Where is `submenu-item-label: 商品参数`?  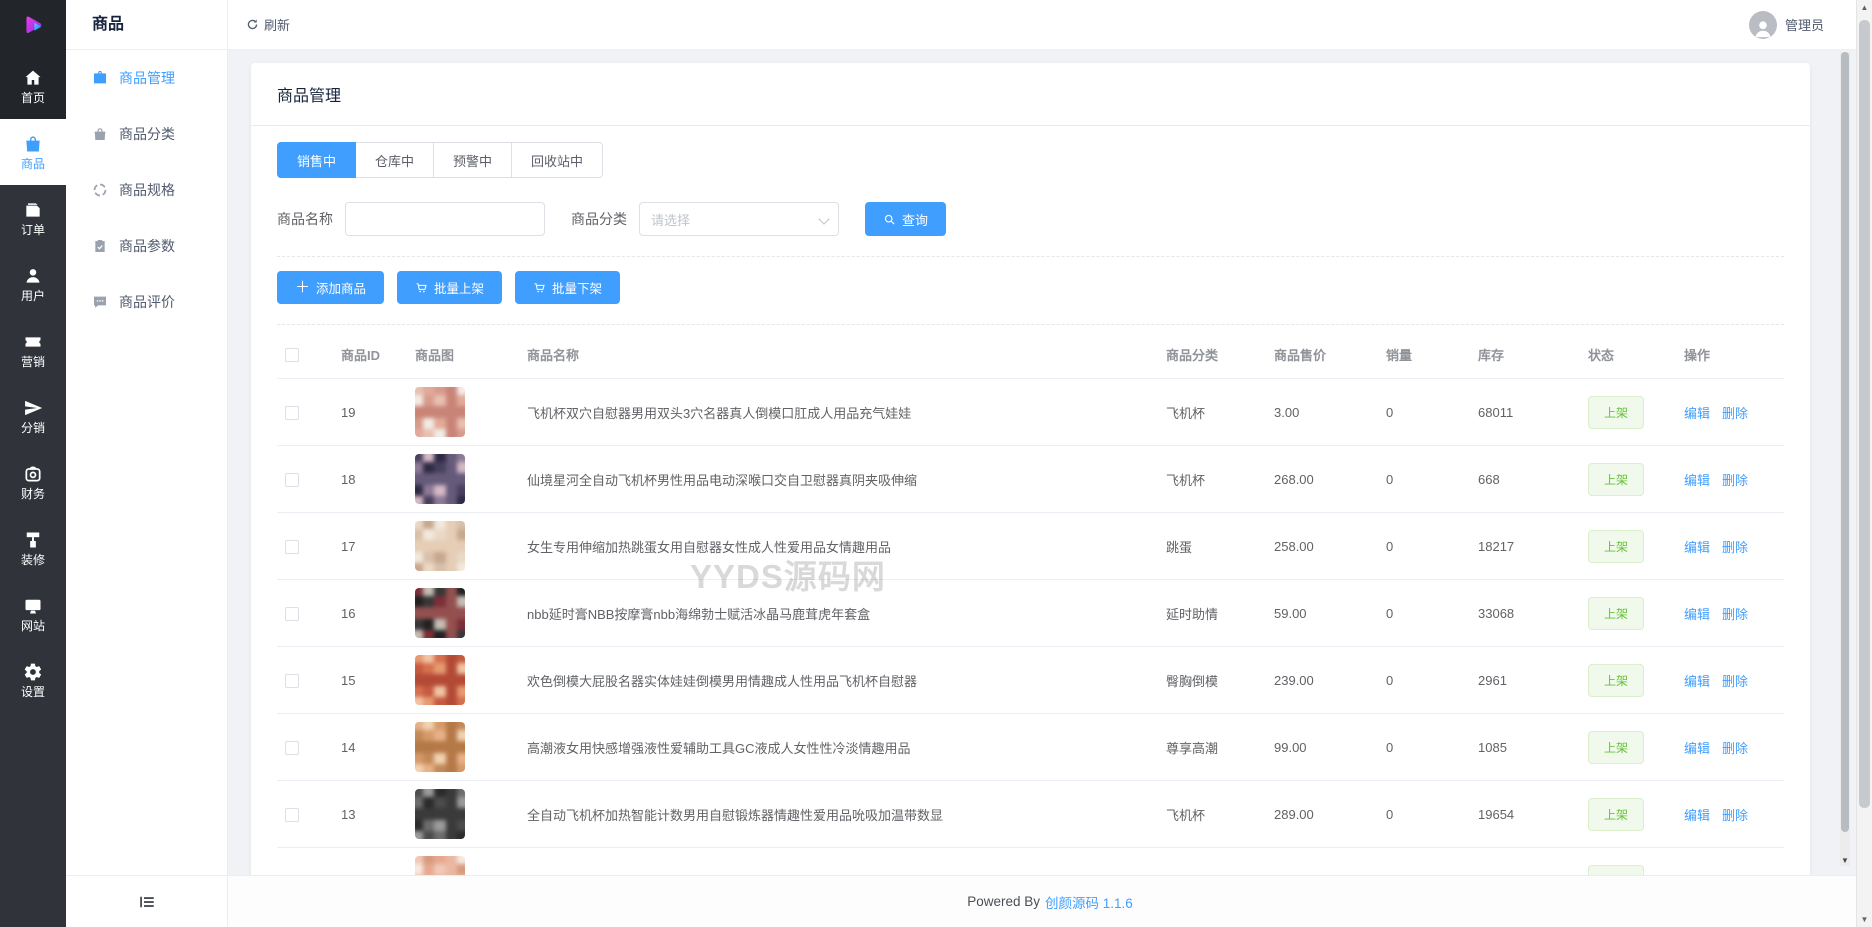
submenu-item-label: 商品参数 is located at coordinates (147, 246).